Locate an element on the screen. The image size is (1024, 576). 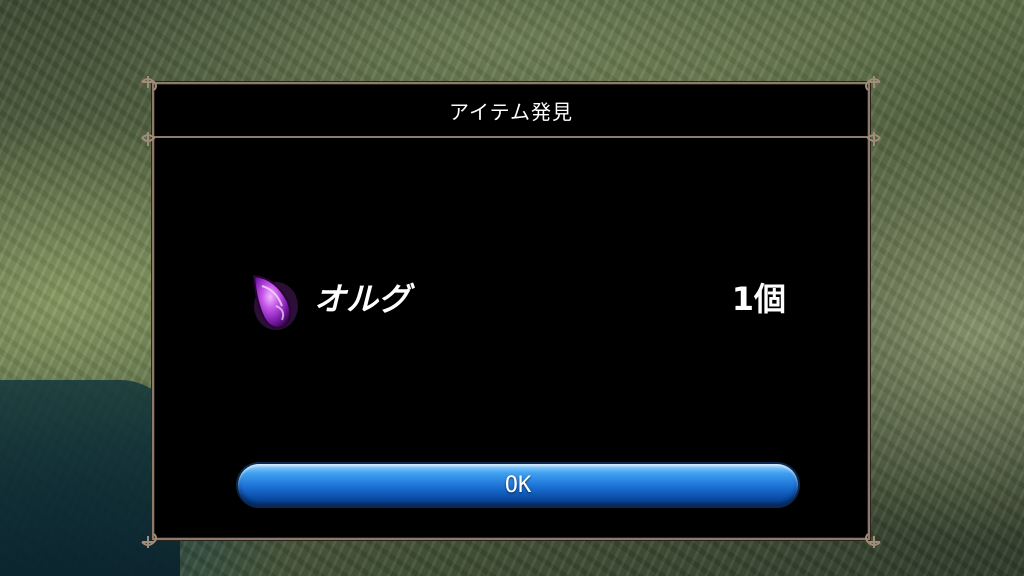
item-count: 1個 is located at coordinates (758, 299).